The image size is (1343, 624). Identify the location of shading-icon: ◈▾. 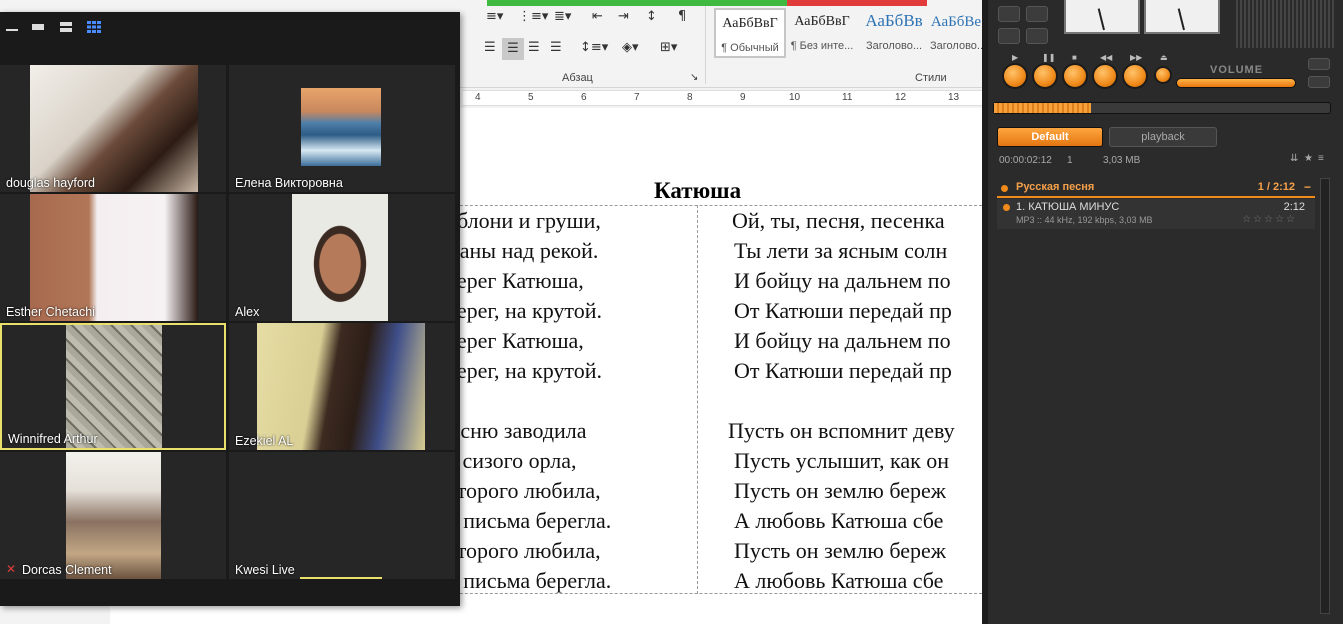
(630, 48).